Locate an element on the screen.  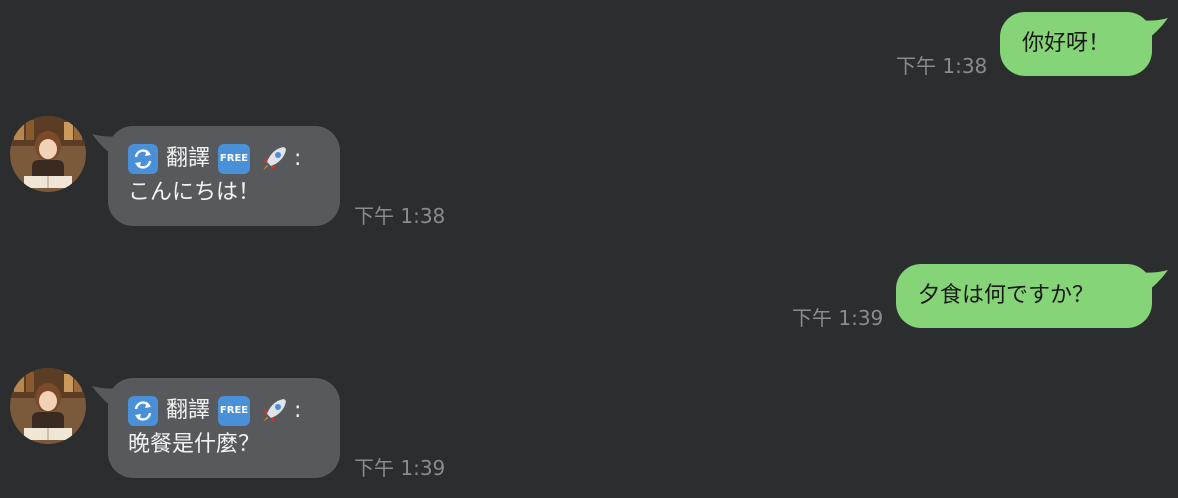
message-text: 你好呀！ is located at coordinates (1066, 43).